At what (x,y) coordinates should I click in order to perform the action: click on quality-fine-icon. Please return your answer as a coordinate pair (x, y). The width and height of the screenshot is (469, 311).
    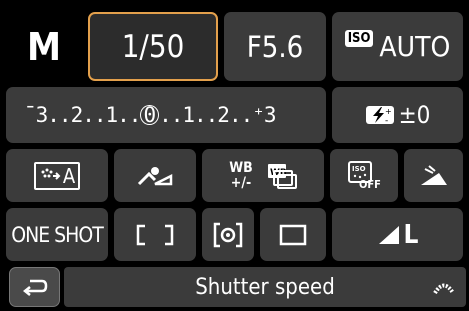
    Looking at the image, I should click on (389, 235).